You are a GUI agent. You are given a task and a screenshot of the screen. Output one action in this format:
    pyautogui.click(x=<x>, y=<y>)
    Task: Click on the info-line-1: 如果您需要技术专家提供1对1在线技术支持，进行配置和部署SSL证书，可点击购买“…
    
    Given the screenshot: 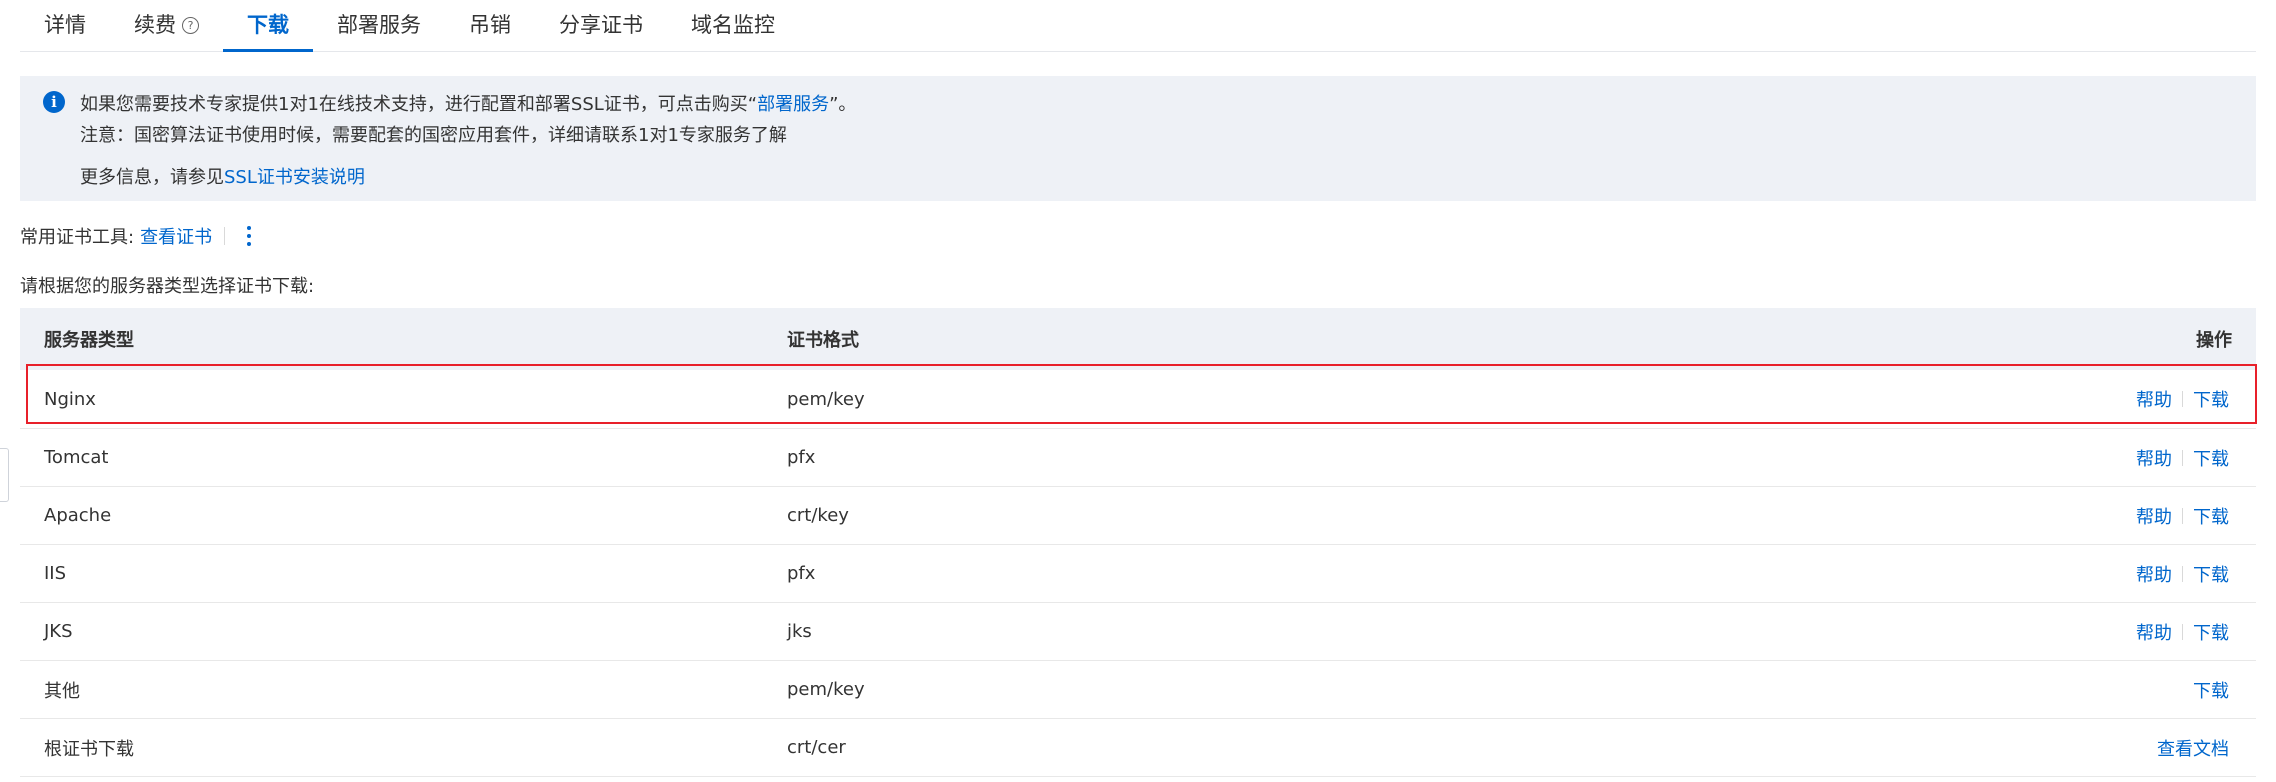 What is the action you would take?
    pyautogui.click(x=468, y=103)
    